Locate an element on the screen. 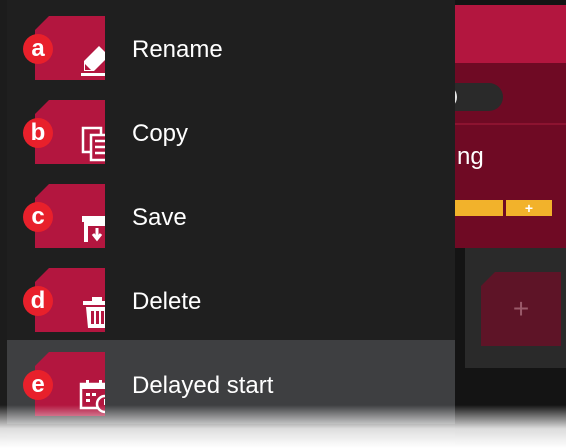 Image resolution: width=566 pixels, height=448 pixels. background-add-tile: + is located at coordinates (521, 309).